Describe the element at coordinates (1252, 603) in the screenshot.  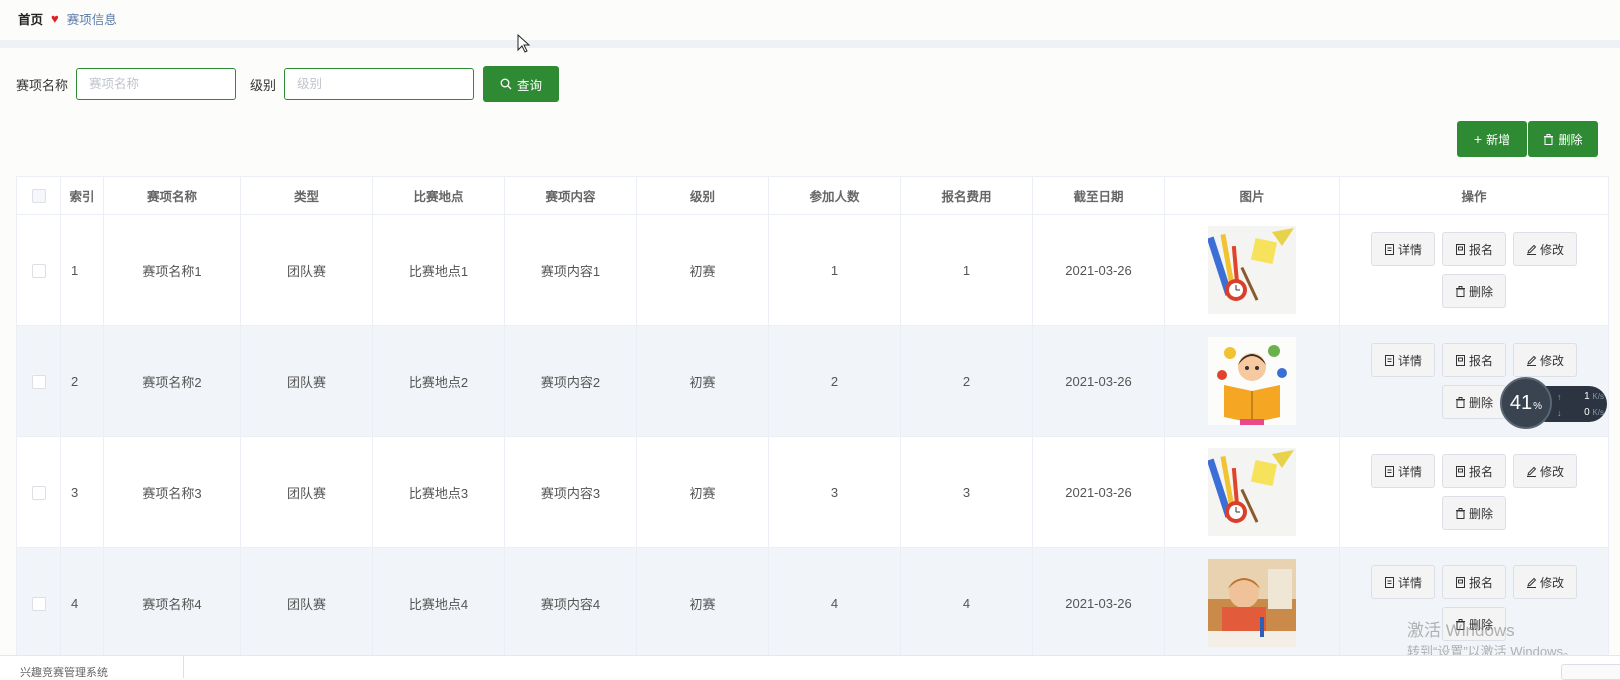
I see `student-classroom-photo-image` at that location.